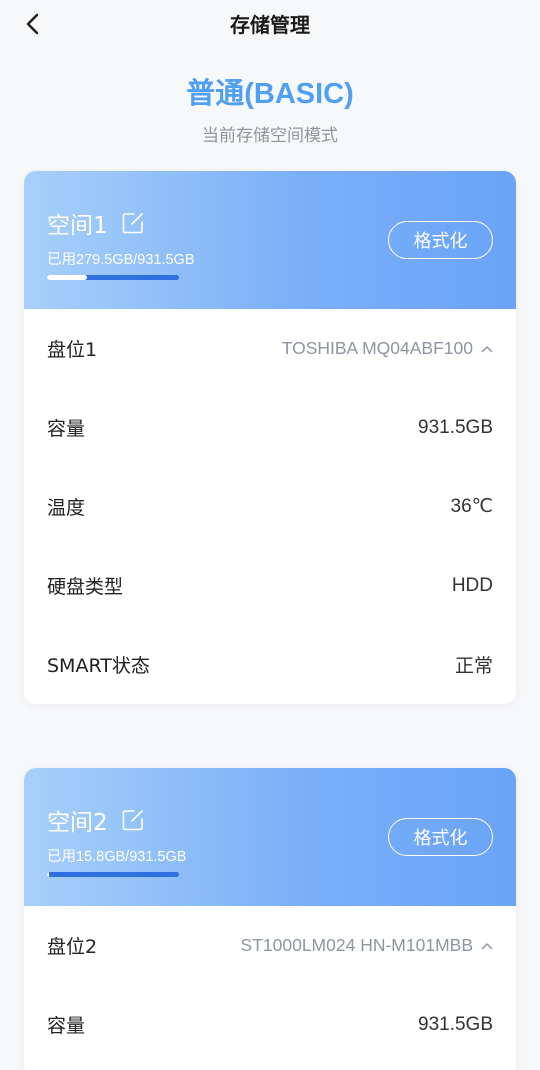 The image size is (540, 1070). I want to click on storage-mode-subtitle: 当前存储空间模式, so click(270, 136).